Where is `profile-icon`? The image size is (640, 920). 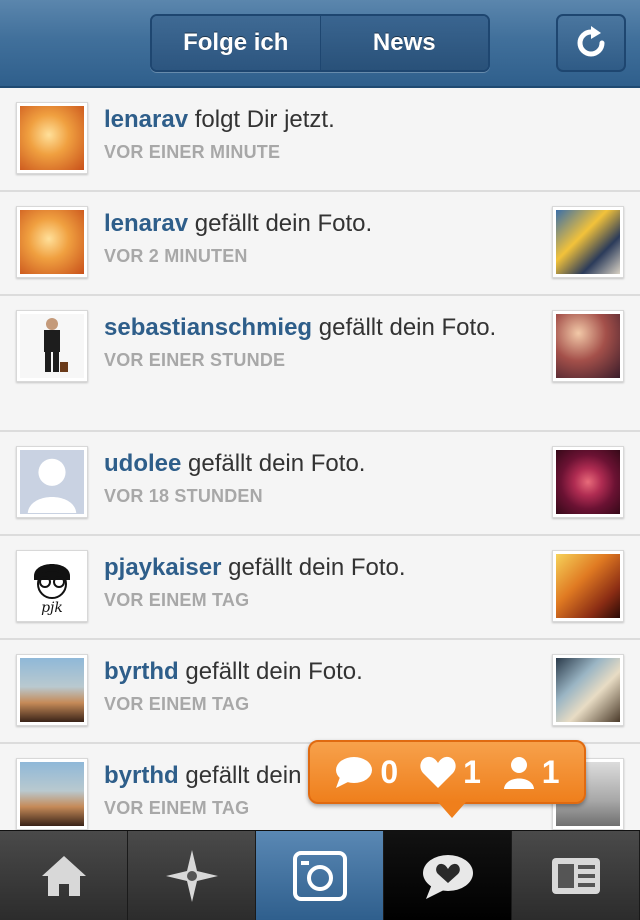 profile-icon is located at coordinates (575, 875).